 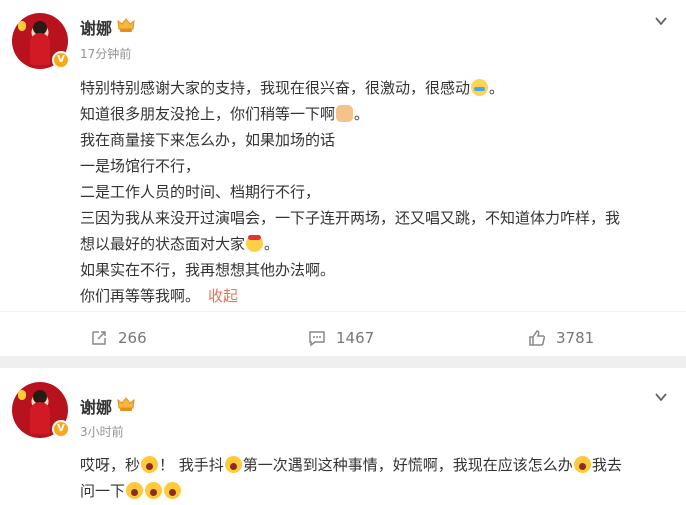 What do you see at coordinates (99, 338) in the screenshot?
I see `repost-icon` at bounding box center [99, 338].